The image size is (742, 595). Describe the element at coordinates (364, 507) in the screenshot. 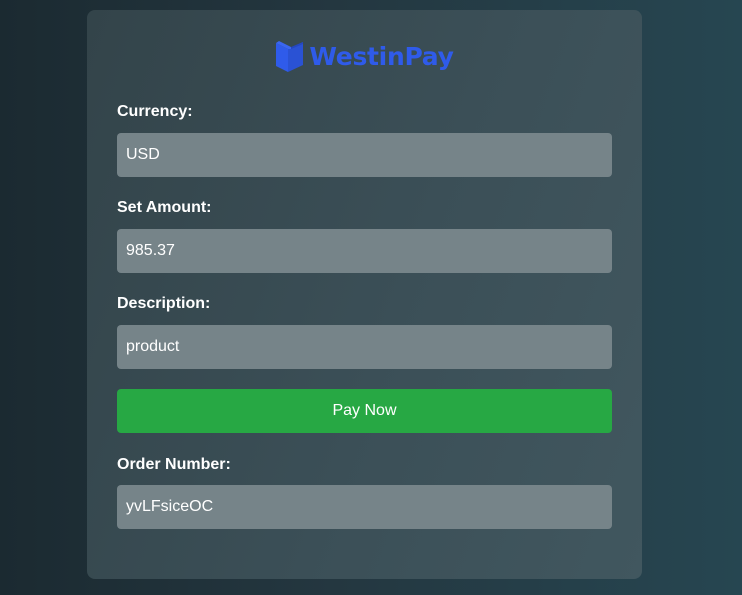

I see `order-number-field: yvLFsiceOC` at that location.